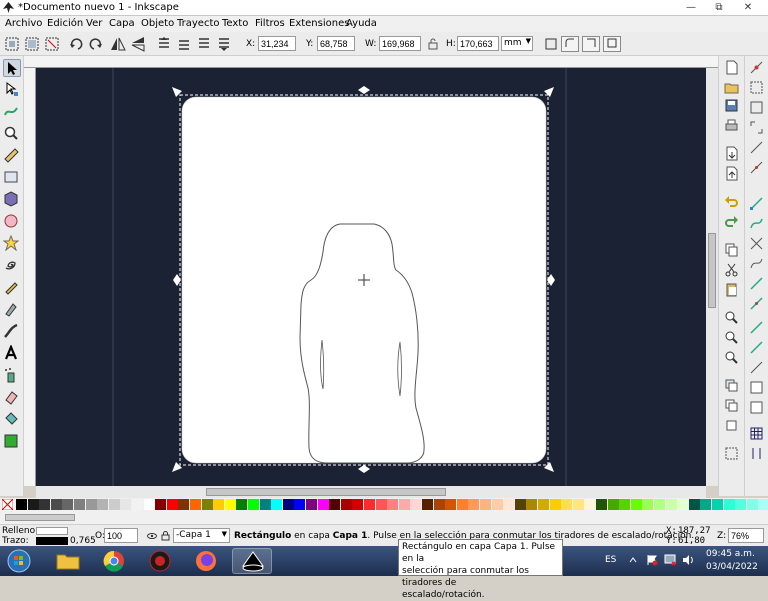 The height and width of the screenshot is (601, 768). I want to click on snap-bbox-edges-icon, so click(756, 107).